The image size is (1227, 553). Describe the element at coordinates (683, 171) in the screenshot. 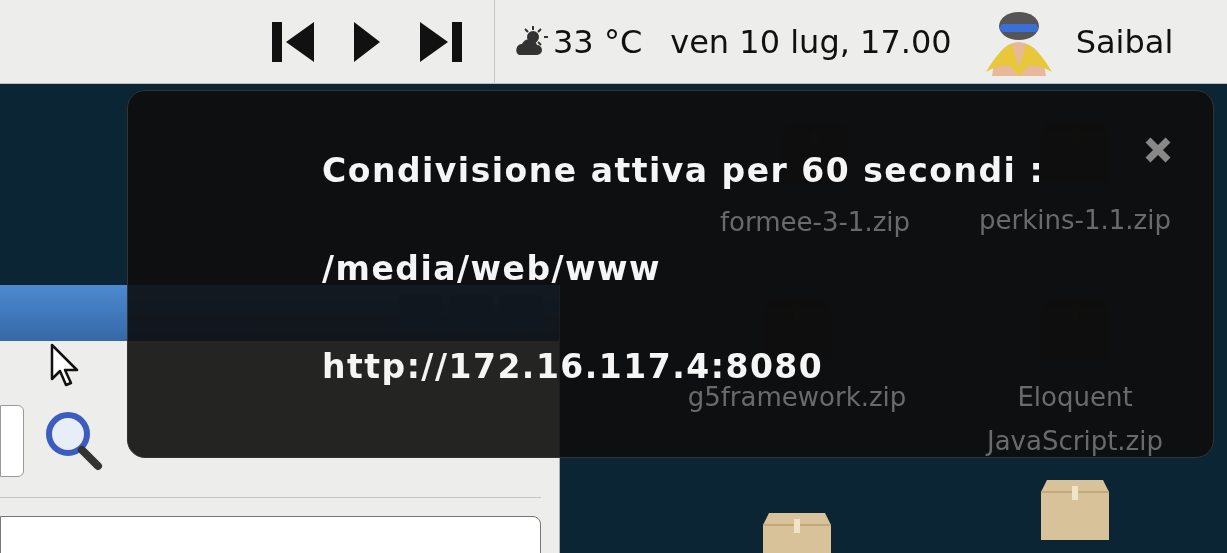

I see `notification-text: Condivisione attiva per 60 secondi :` at that location.